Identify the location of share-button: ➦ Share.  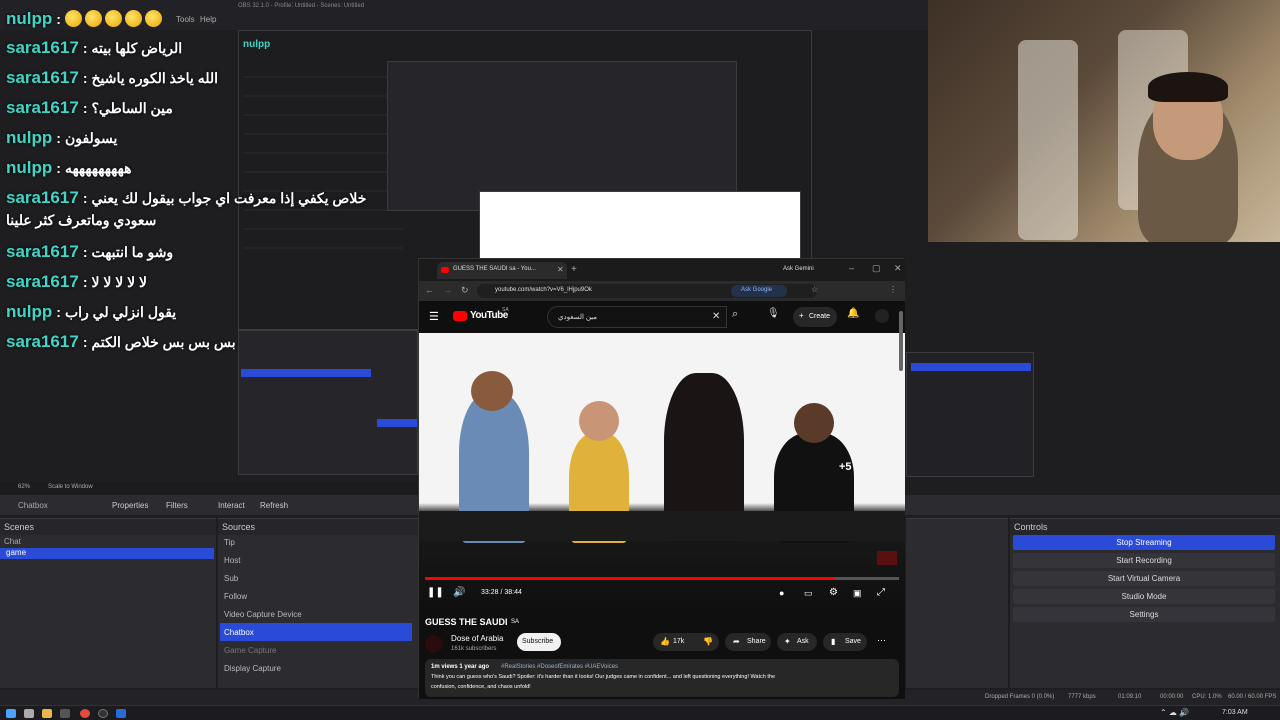
(748, 642).